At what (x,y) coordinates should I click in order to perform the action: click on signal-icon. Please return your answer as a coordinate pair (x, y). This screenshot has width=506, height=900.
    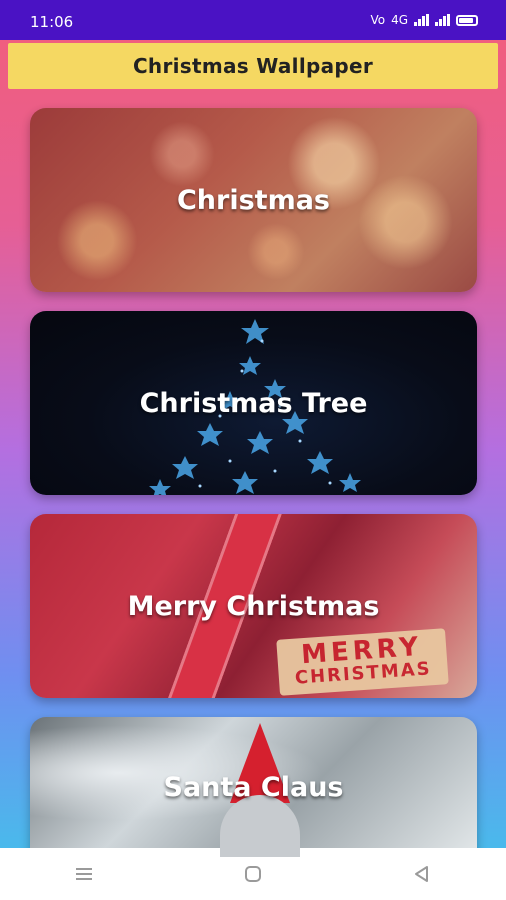
    Looking at the image, I should click on (421, 20).